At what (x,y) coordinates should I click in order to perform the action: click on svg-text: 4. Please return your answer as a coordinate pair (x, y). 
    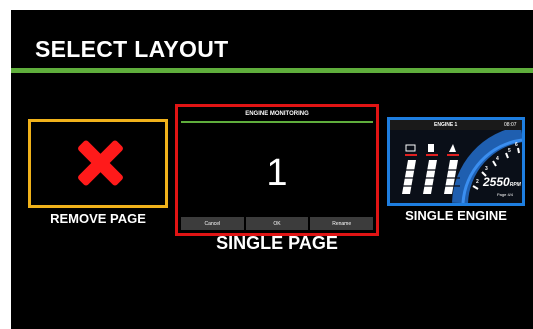
    Looking at the image, I should click on (497, 159).